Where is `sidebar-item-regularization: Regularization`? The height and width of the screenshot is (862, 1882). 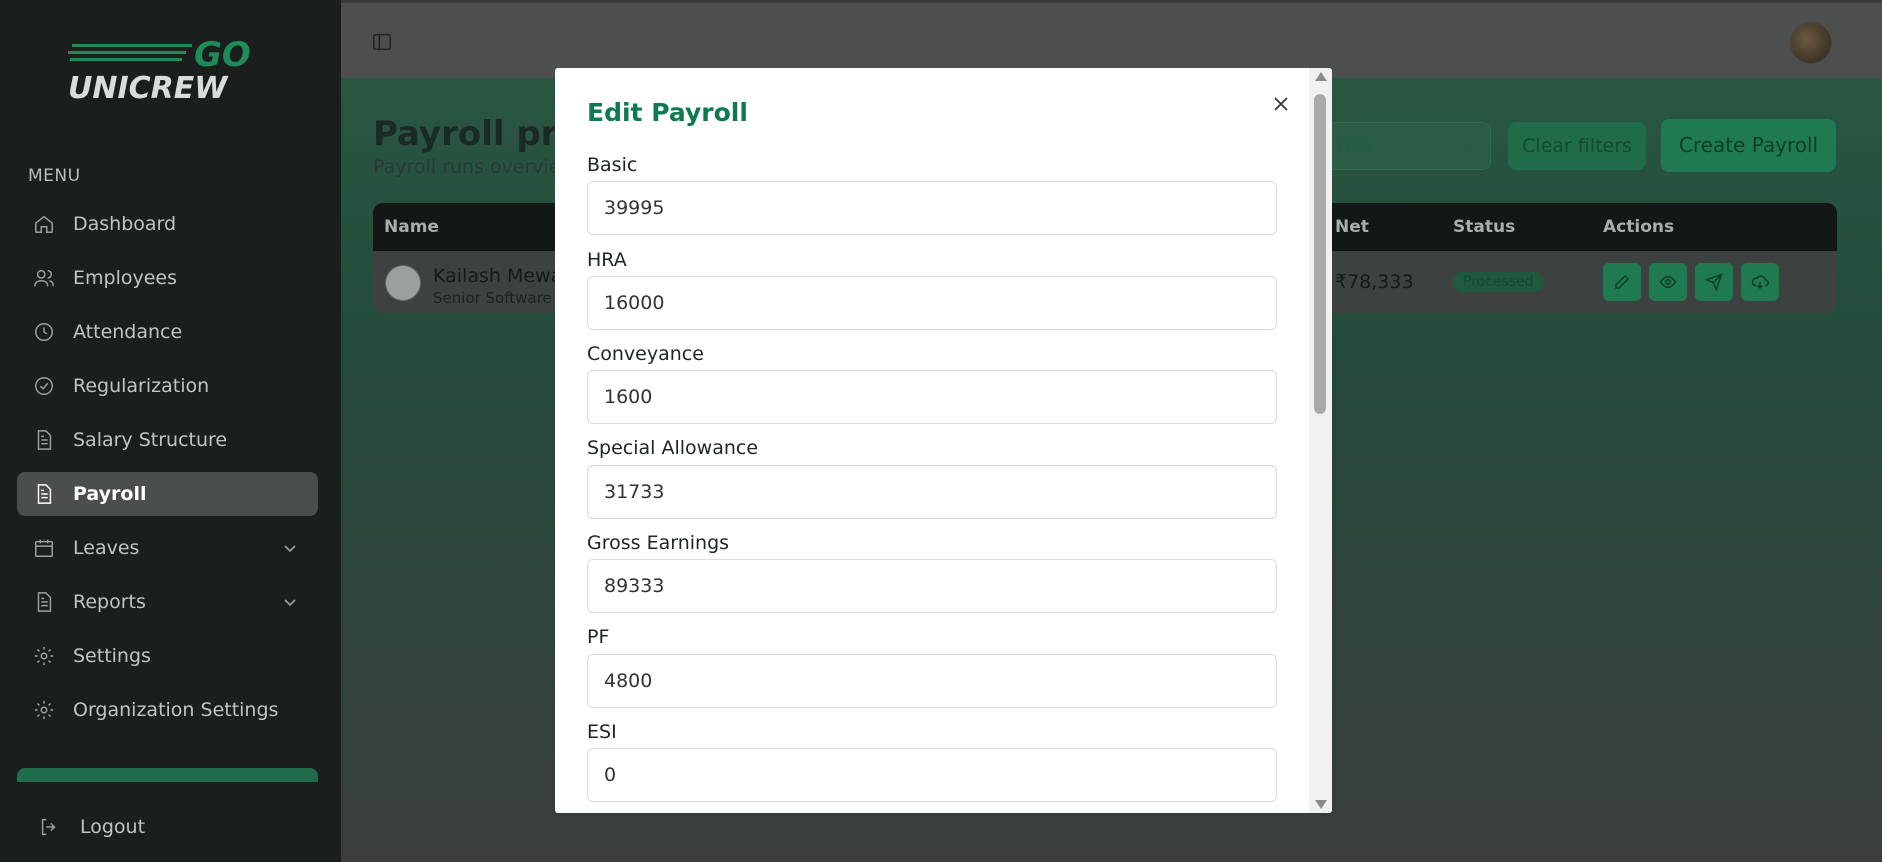 sidebar-item-regularization: Regularization is located at coordinates (167, 386).